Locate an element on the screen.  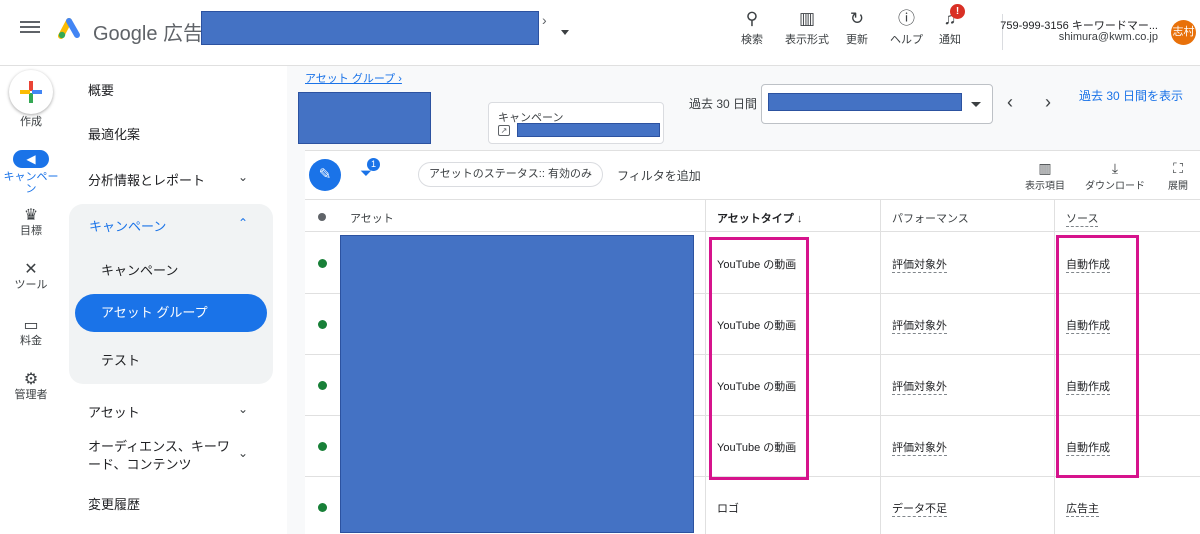
nav-item-change-history: 変更履歴 is located at coordinates (114, 503).